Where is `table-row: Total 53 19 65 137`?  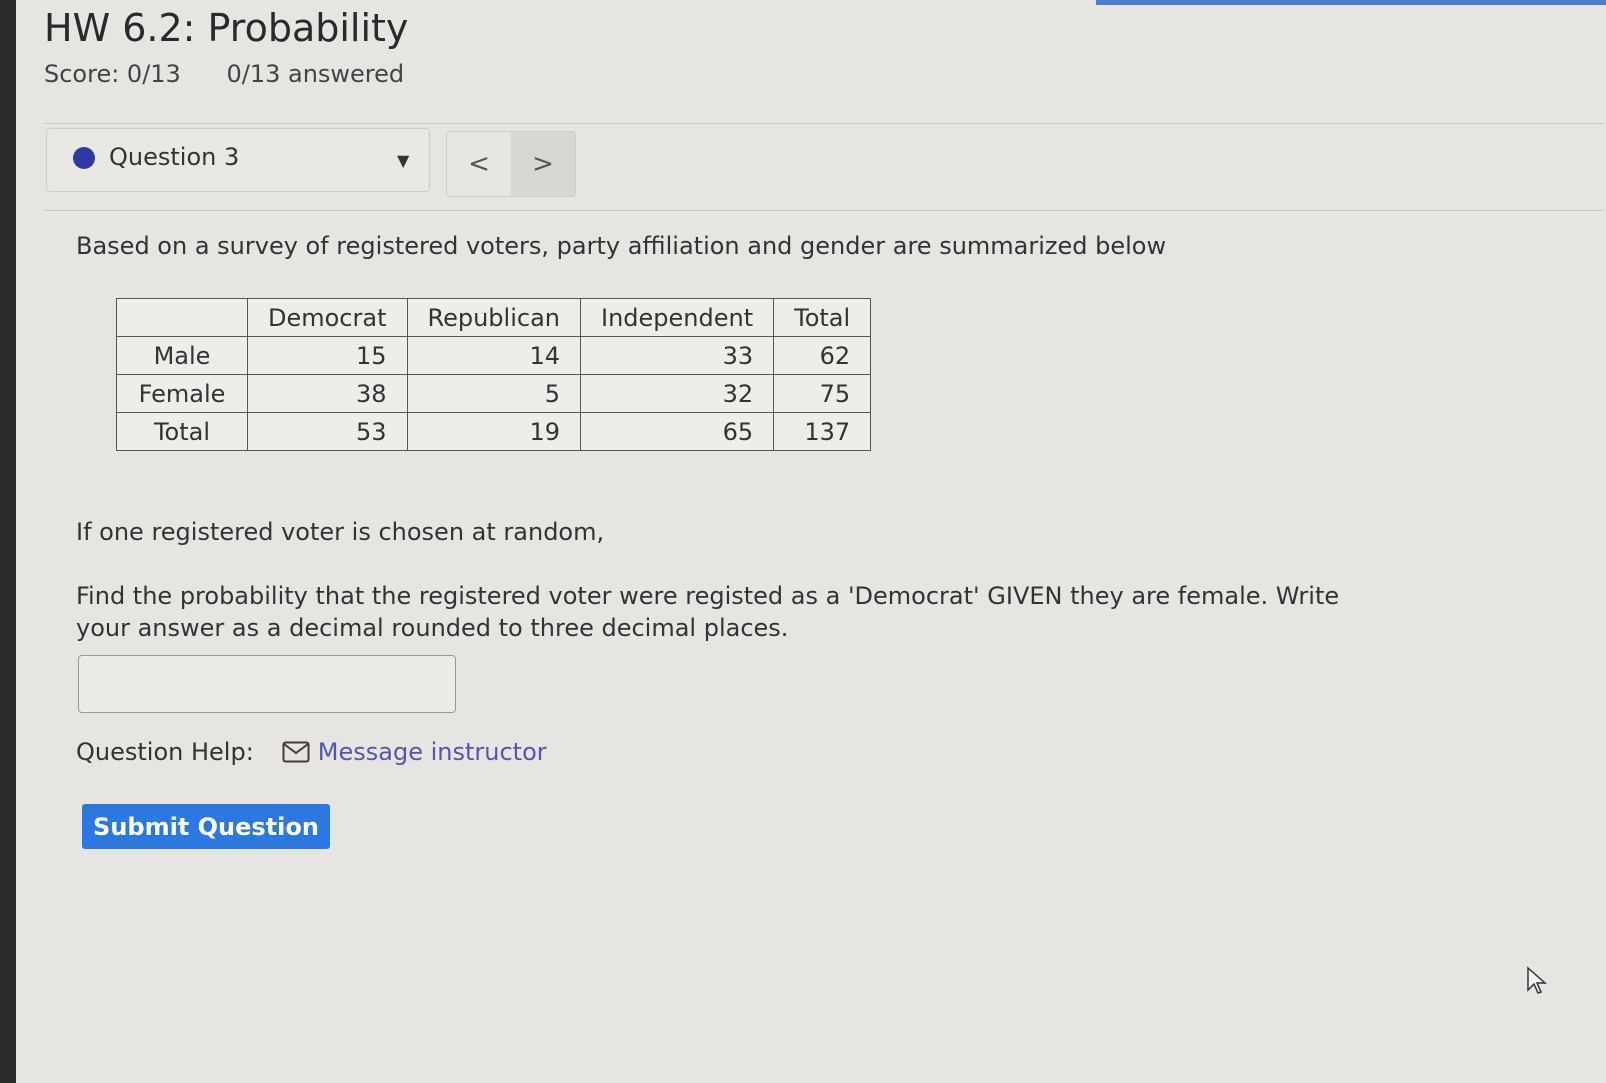
table-row: Total 53 19 65 137 is located at coordinates (494, 431).